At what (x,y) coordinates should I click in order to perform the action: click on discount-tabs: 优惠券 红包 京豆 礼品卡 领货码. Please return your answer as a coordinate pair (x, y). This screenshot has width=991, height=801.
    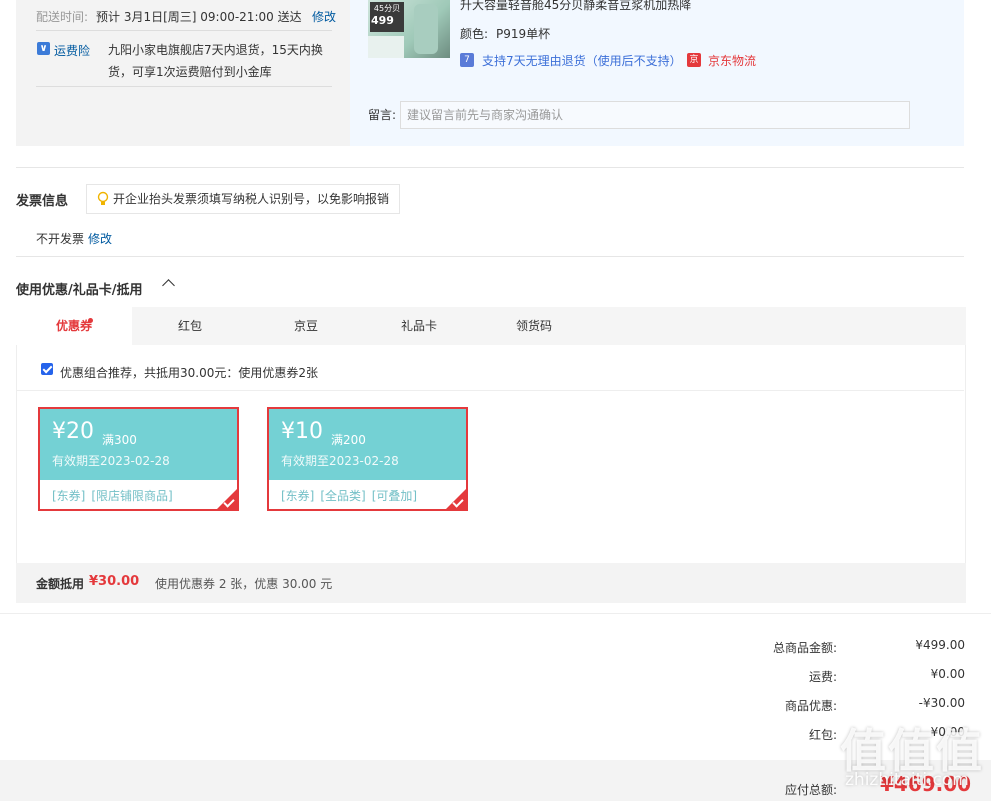
    Looking at the image, I should click on (491, 326).